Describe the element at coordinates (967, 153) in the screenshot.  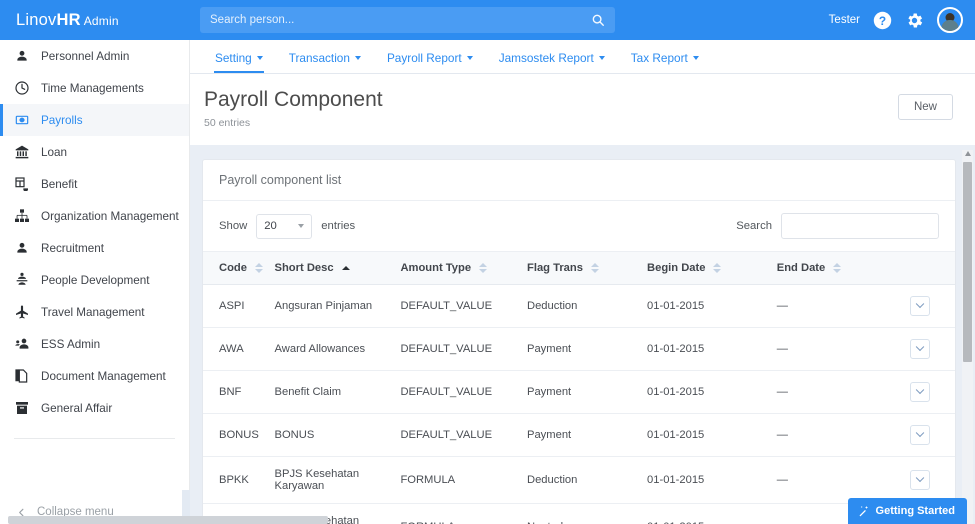
I see `scroll-up-arrow-icon` at that location.